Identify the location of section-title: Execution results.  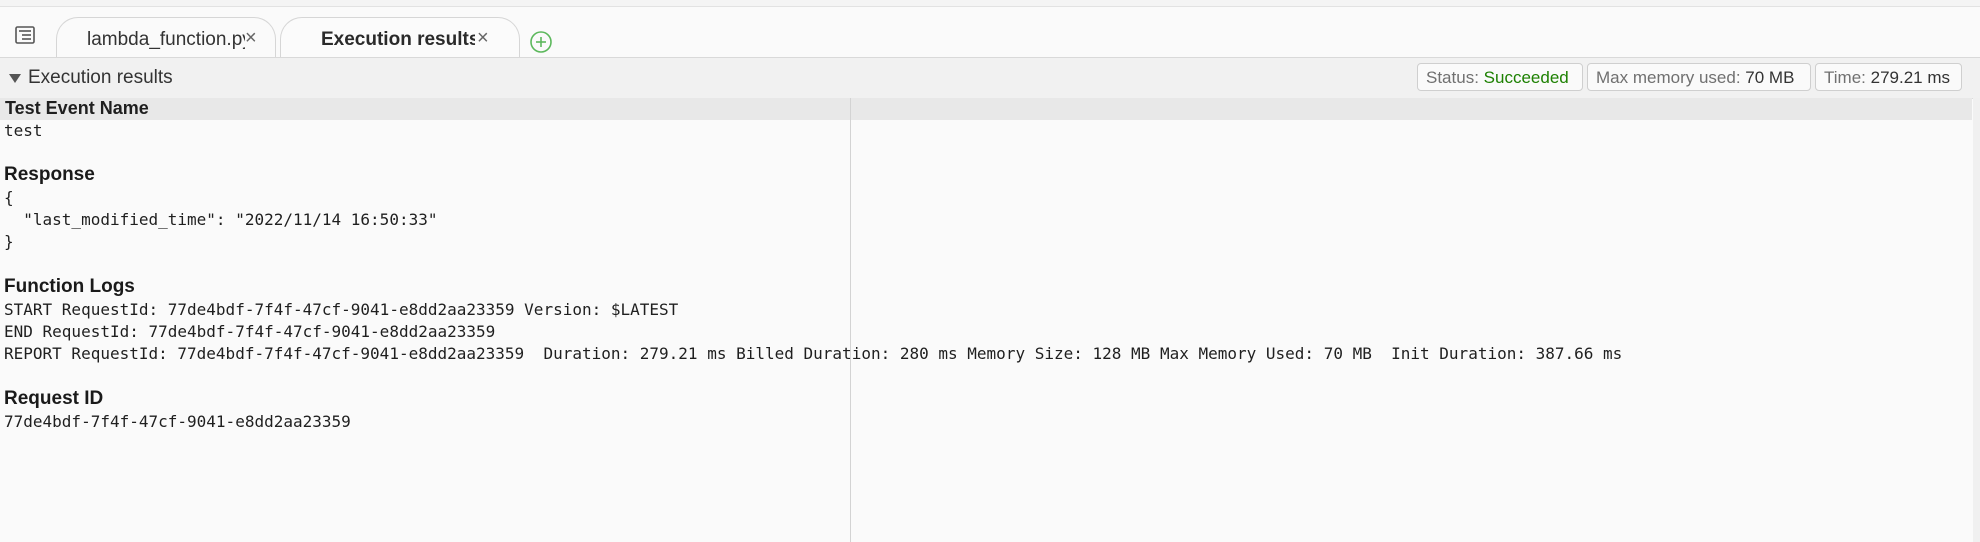
(100, 78).